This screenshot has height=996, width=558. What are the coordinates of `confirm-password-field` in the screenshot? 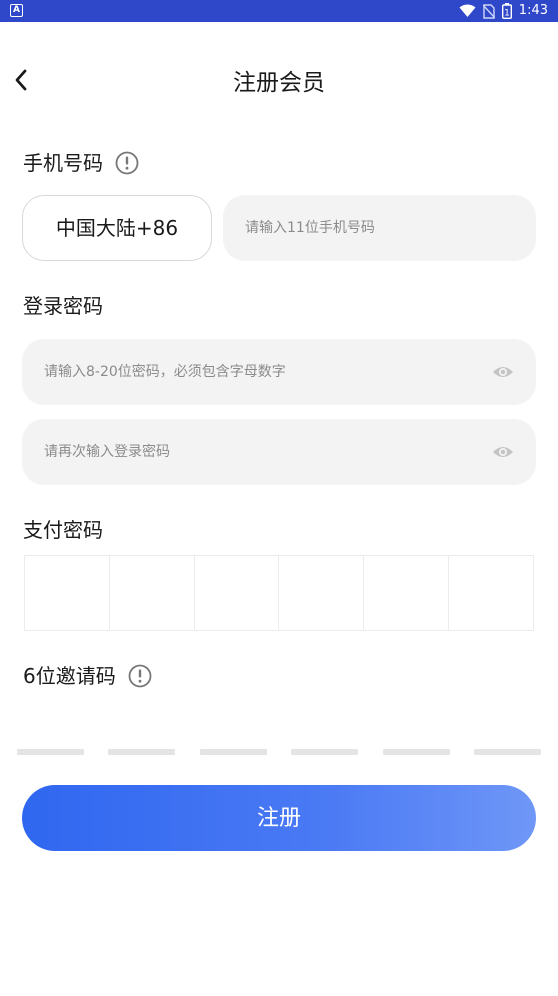 It's located at (279, 452).